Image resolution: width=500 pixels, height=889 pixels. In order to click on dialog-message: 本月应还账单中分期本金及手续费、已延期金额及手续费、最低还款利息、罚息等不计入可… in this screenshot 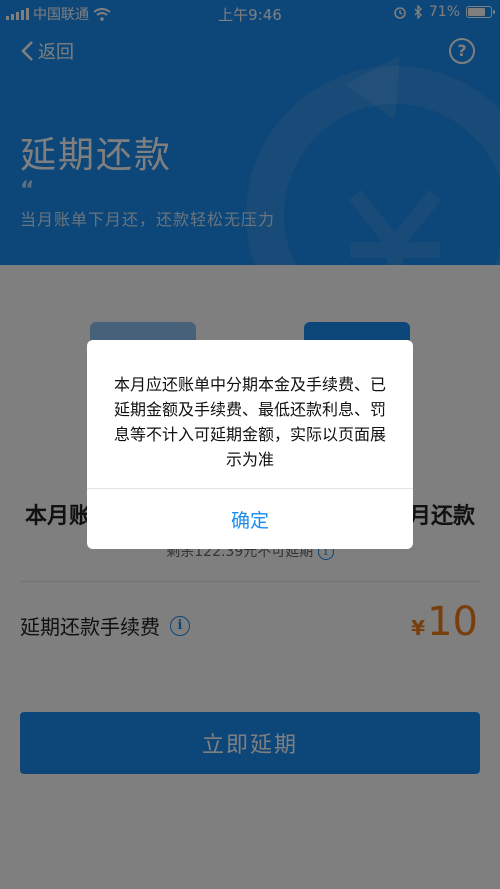, I will do `click(249, 422)`.